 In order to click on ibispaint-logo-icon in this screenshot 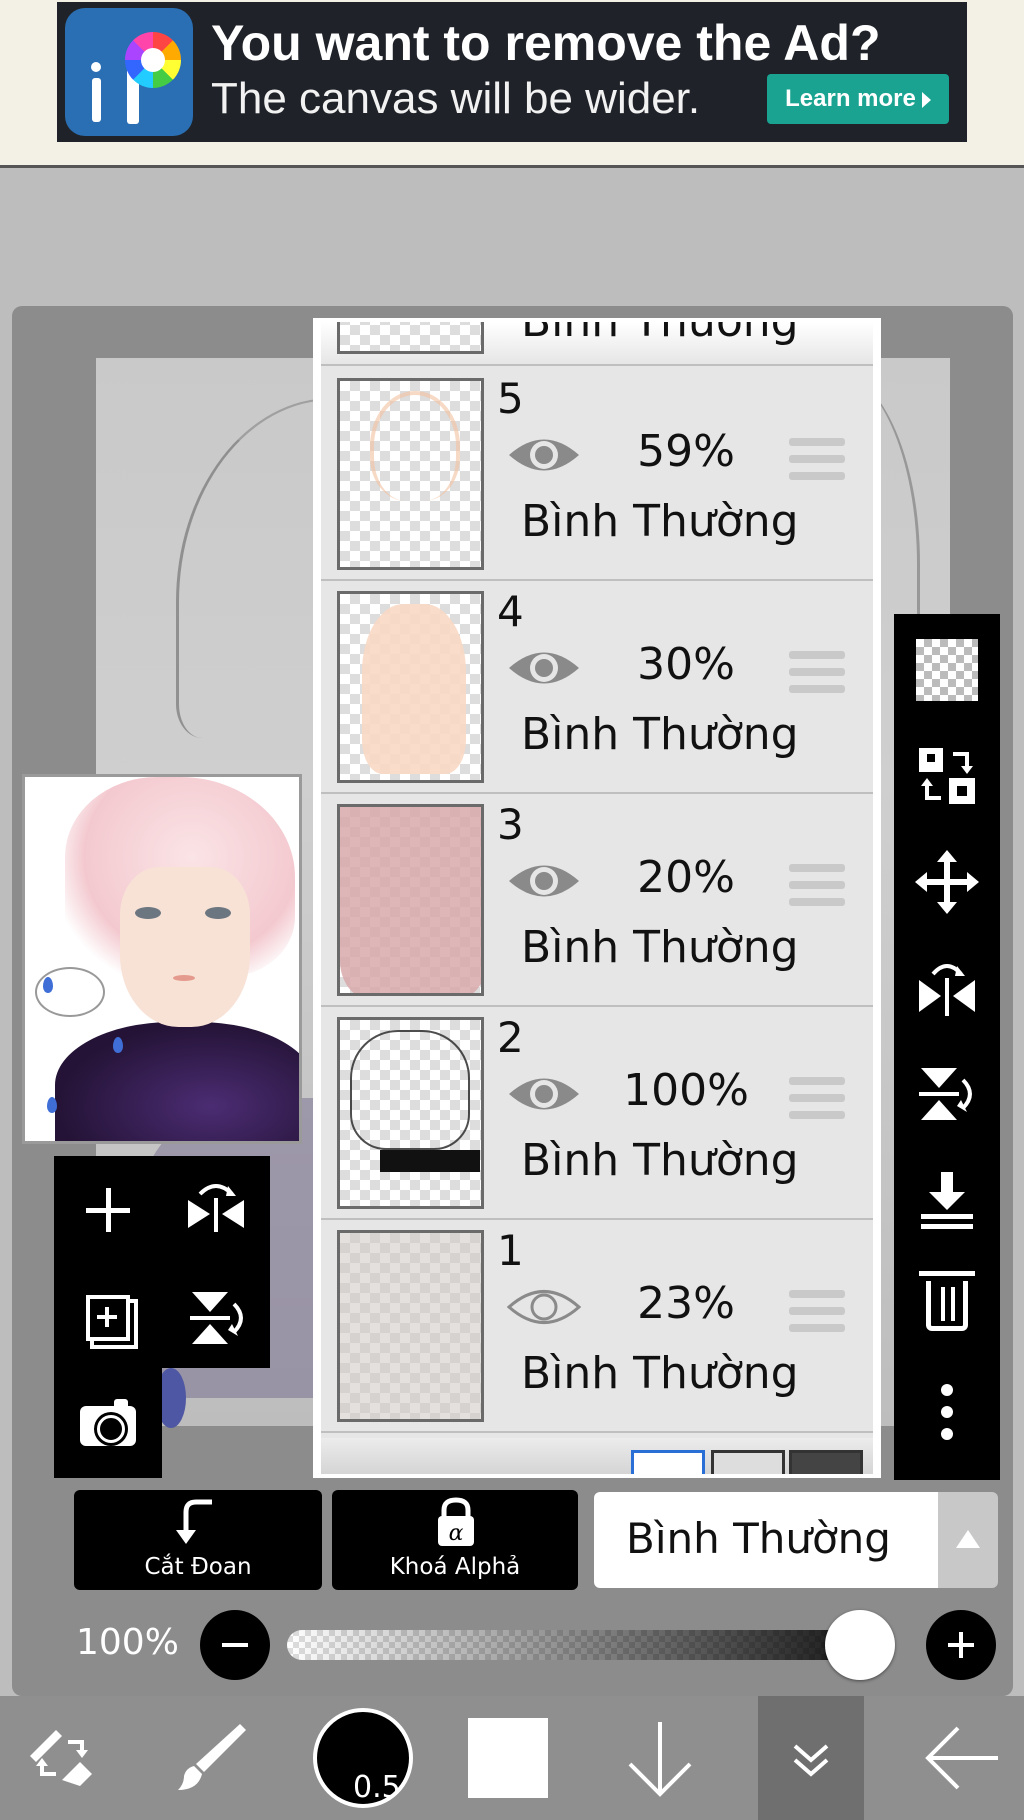, I will do `click(129, 72)`.